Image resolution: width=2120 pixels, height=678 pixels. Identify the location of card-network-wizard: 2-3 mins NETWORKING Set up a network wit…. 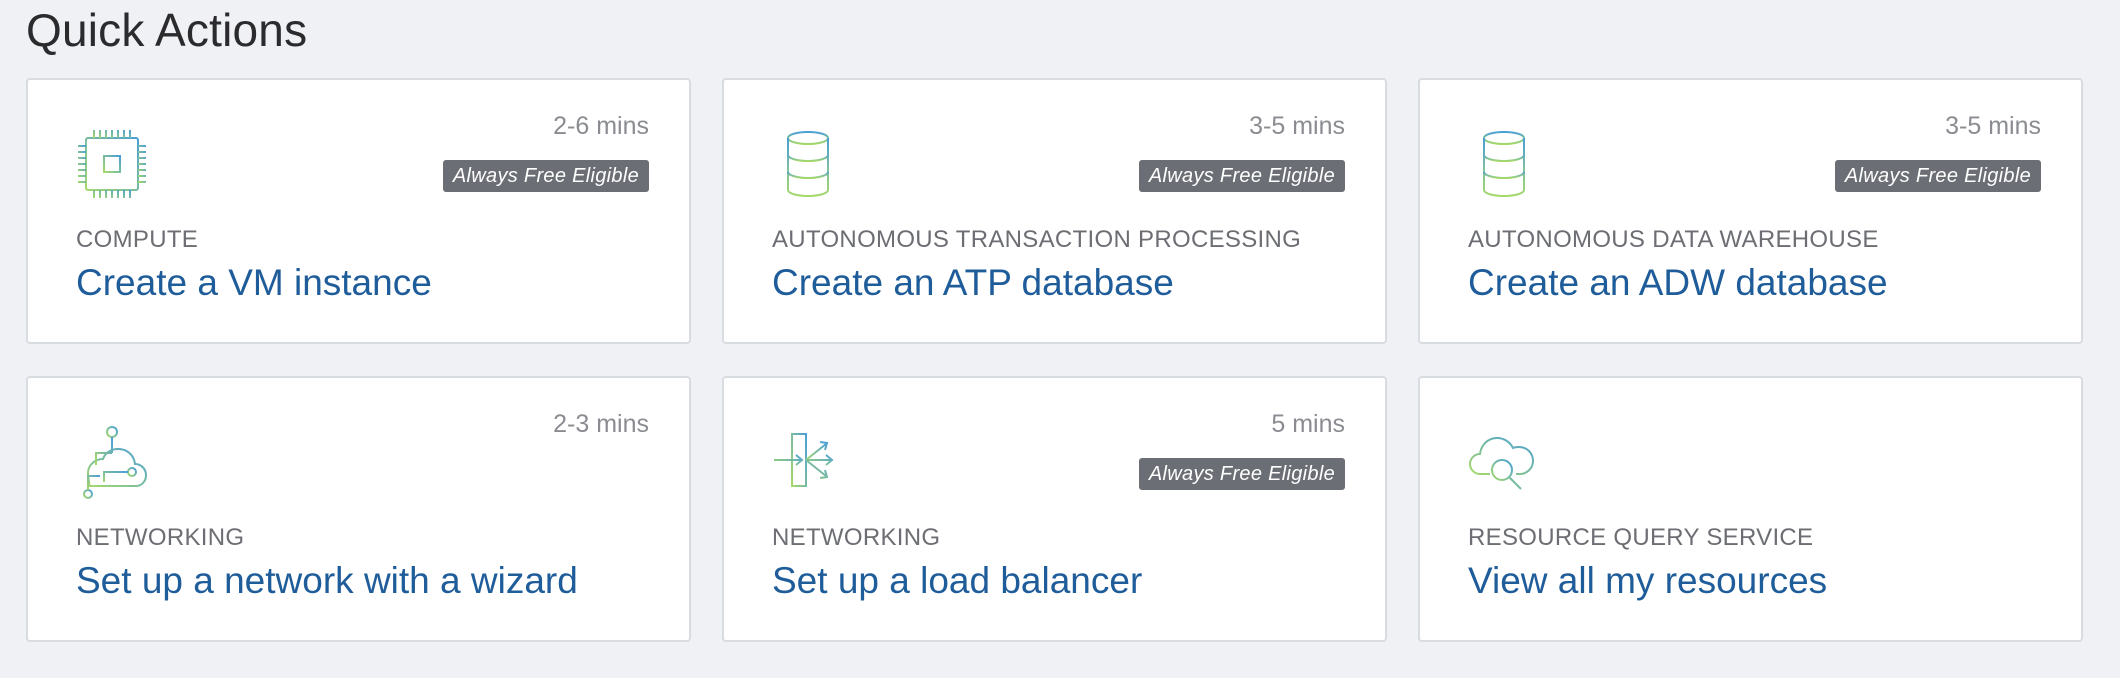
(358, 509).